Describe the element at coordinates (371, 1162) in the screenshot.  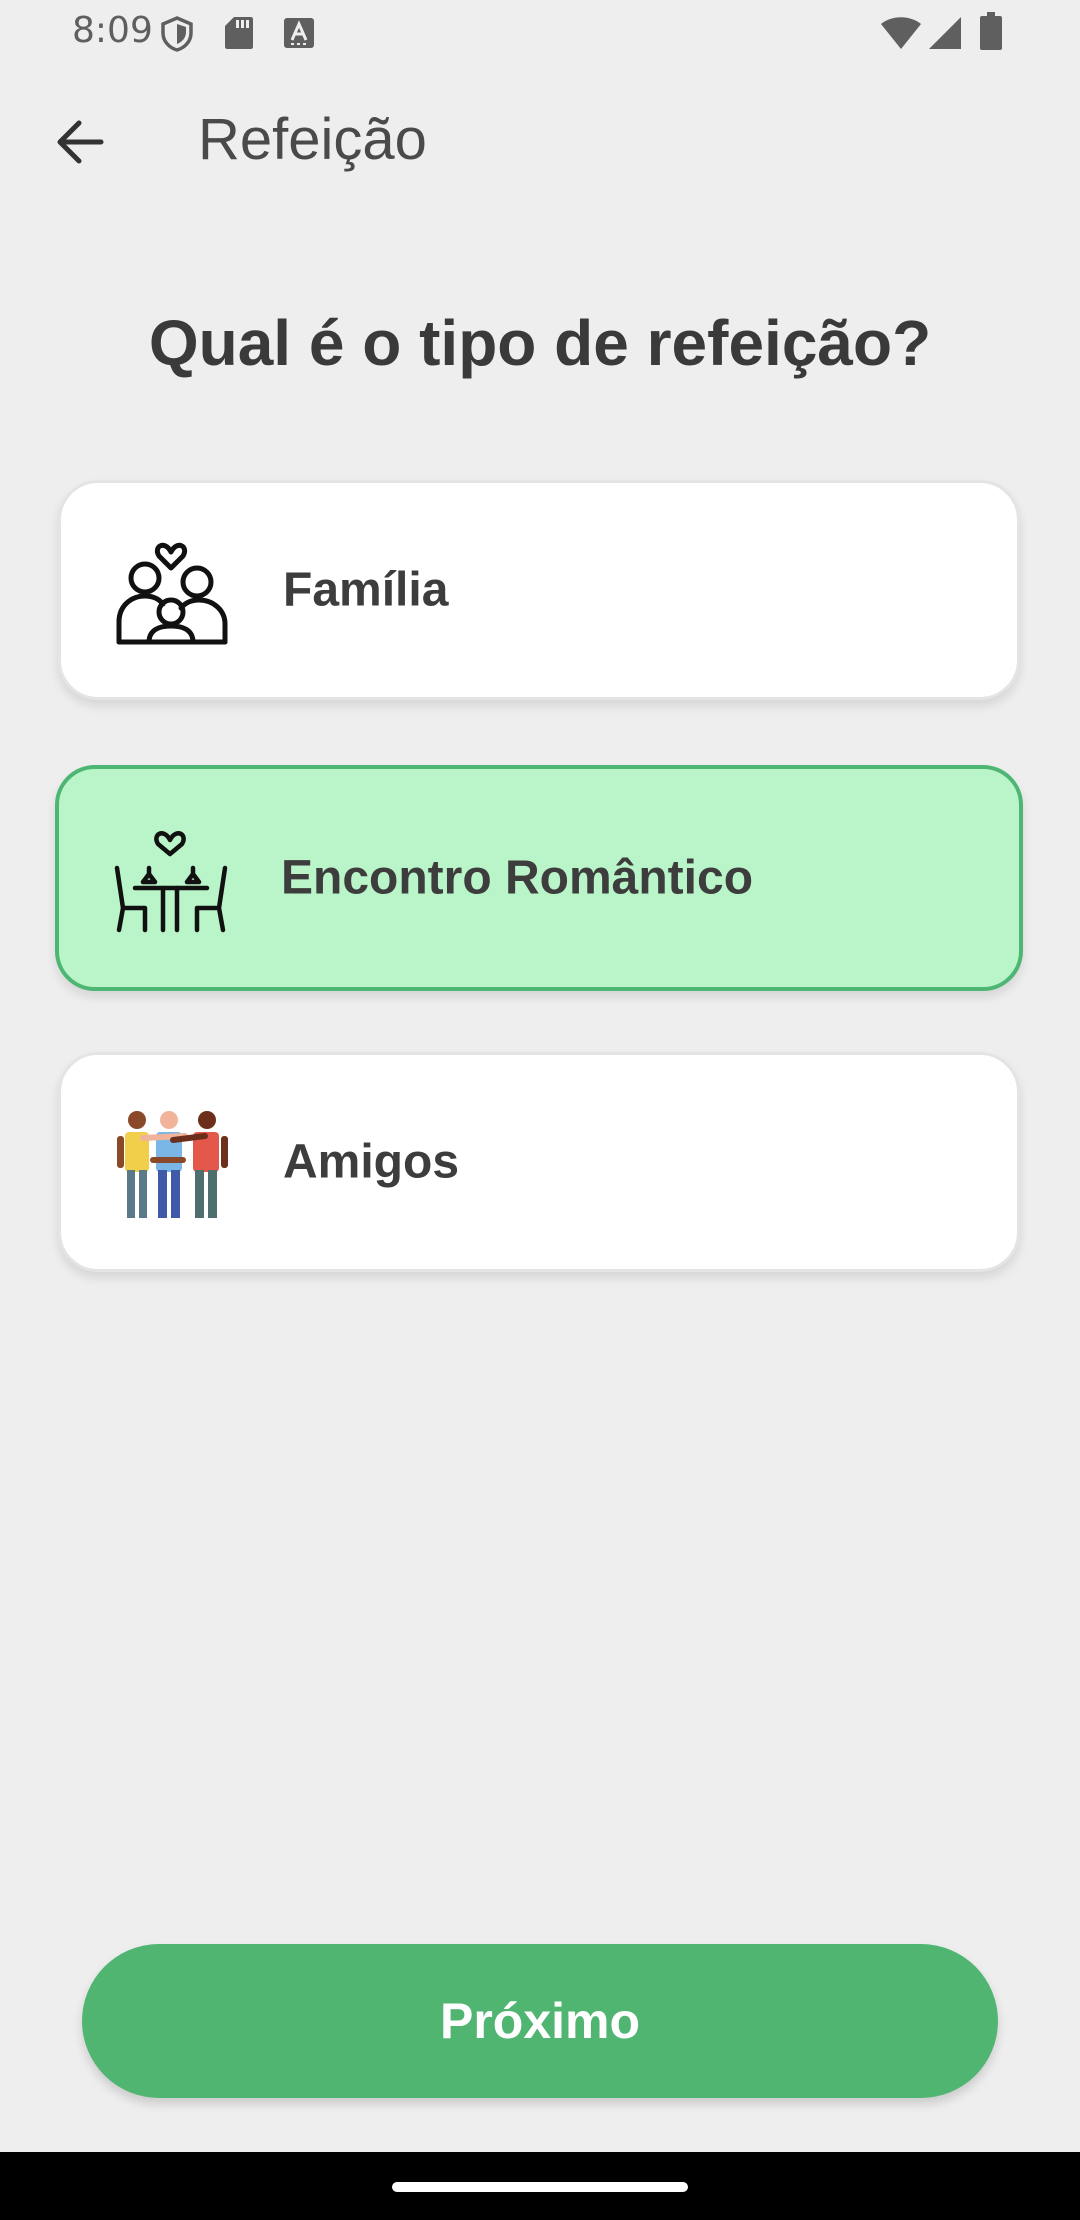
I see `option-label: Amigos` at that location.